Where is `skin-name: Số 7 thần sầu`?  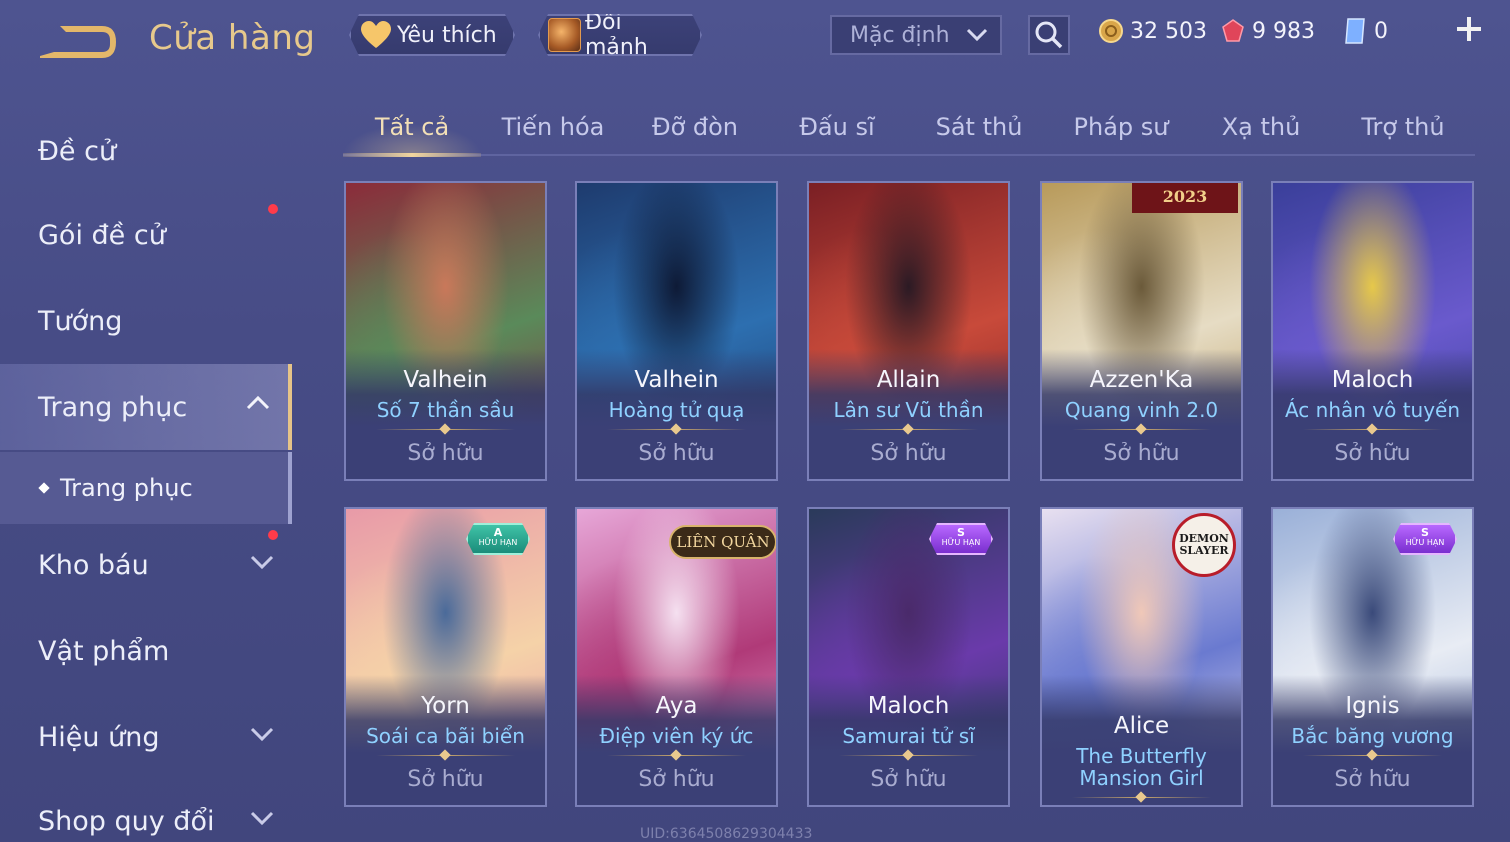
skin-name: Số 7 thần sầu is located at coordinates (445, 410).